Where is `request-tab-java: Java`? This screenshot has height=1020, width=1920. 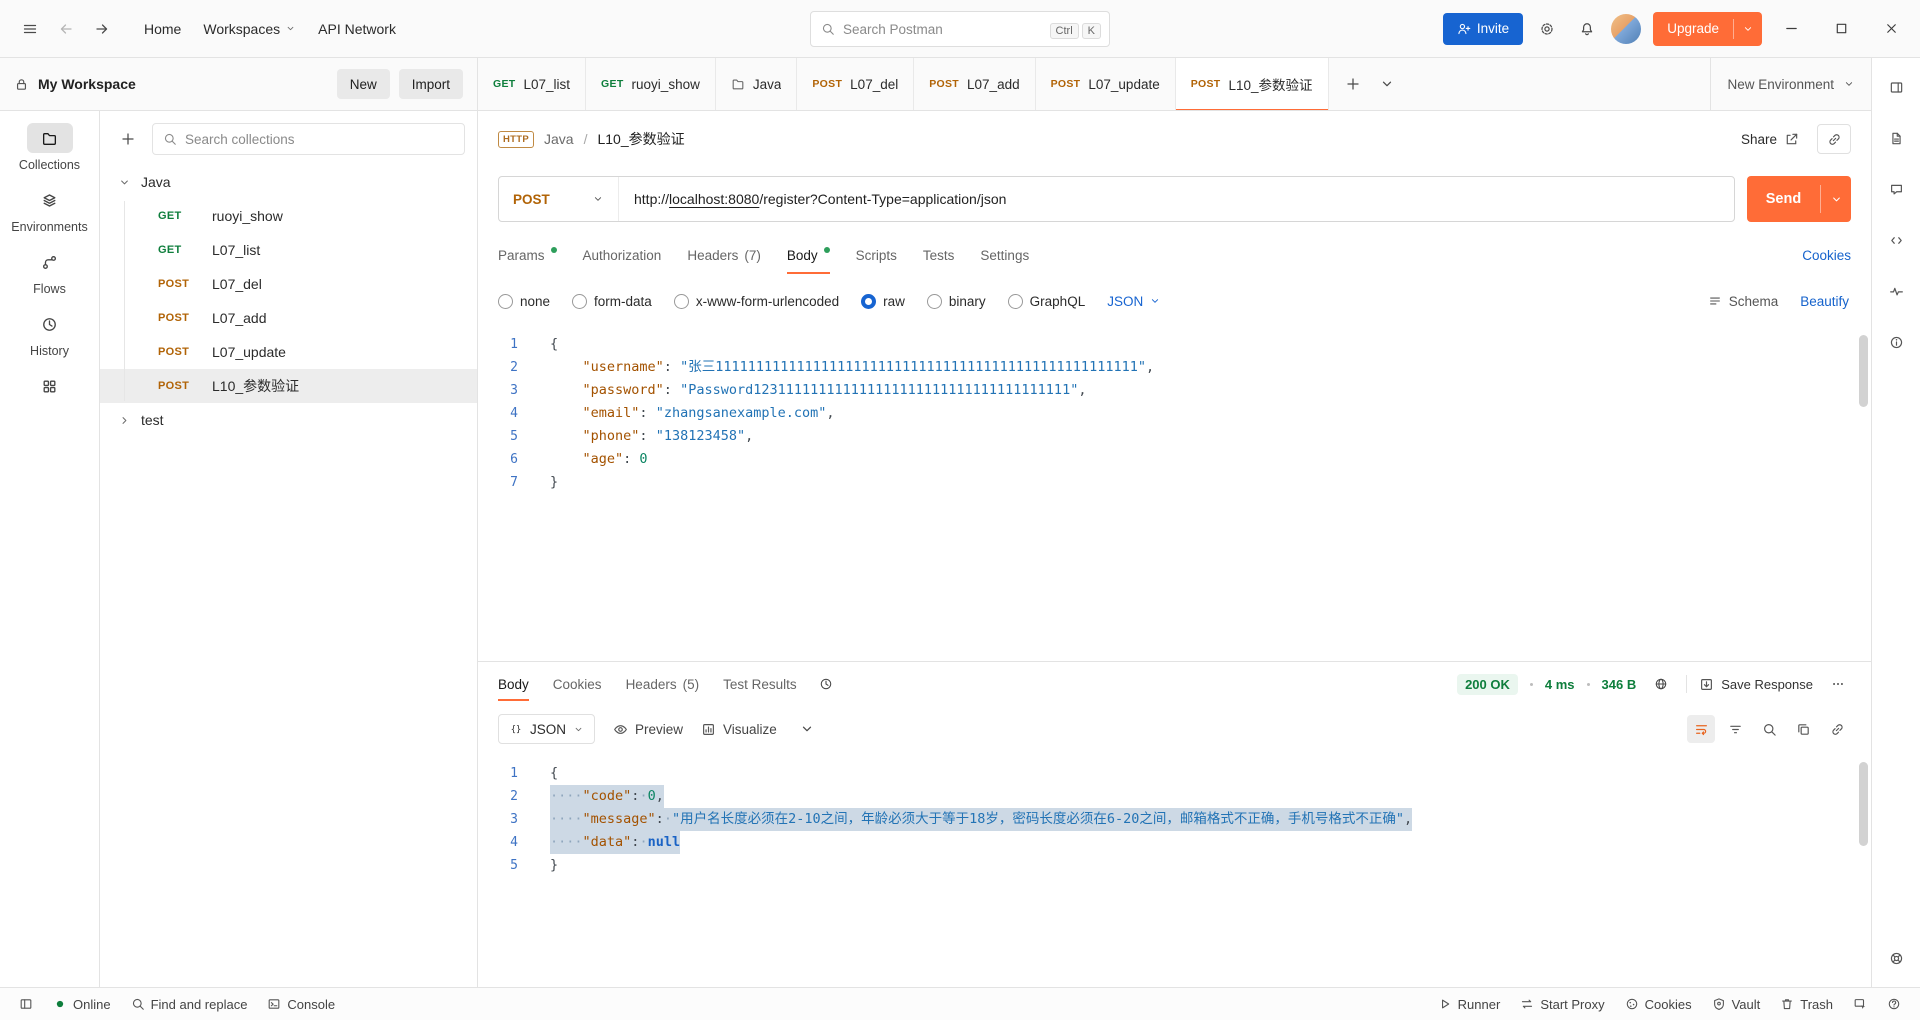
request-tab-java: Java is located at coordinates (757, 84).